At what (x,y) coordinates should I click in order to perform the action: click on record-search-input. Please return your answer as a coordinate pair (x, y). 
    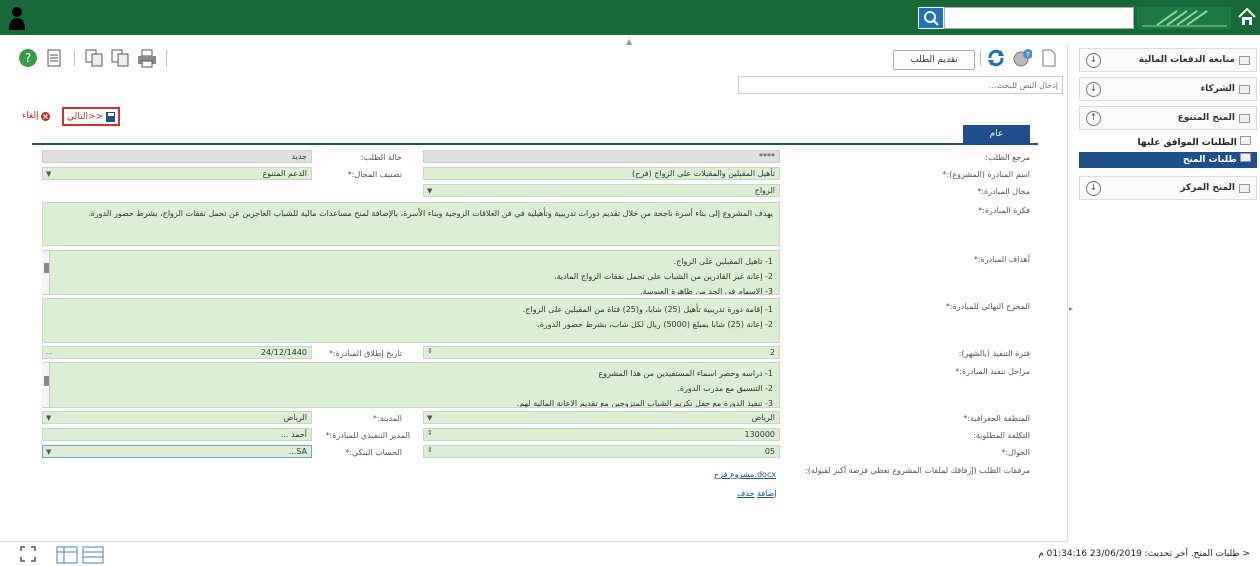
    Looking at the image, I should click on (900, 85).